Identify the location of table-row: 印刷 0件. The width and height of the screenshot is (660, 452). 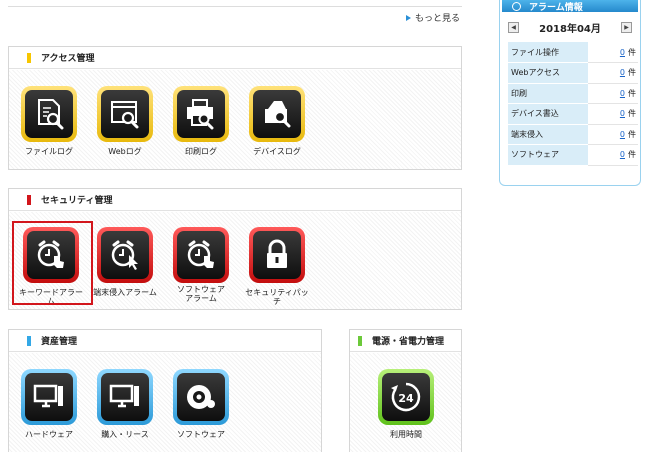
(573, 93).